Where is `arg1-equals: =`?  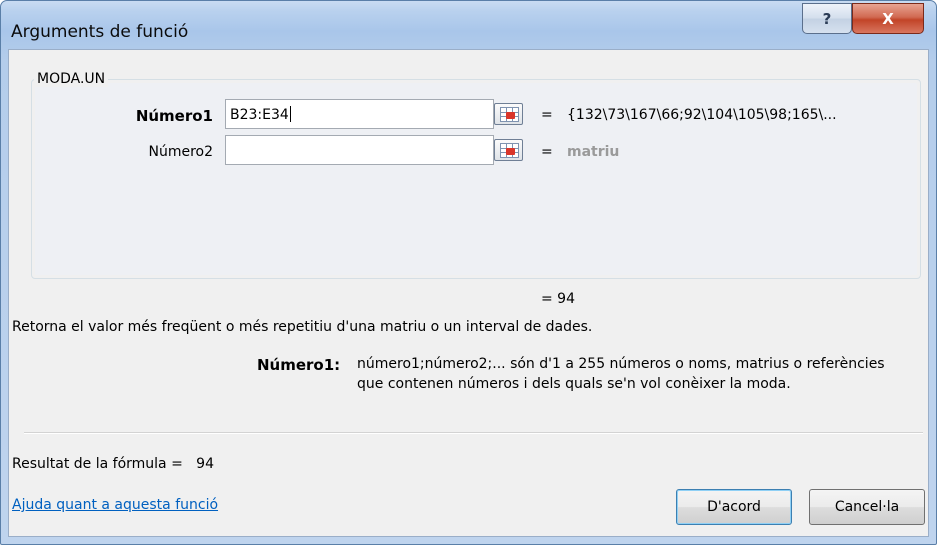 arg1-equals: = is located at coordinates (547, 115).